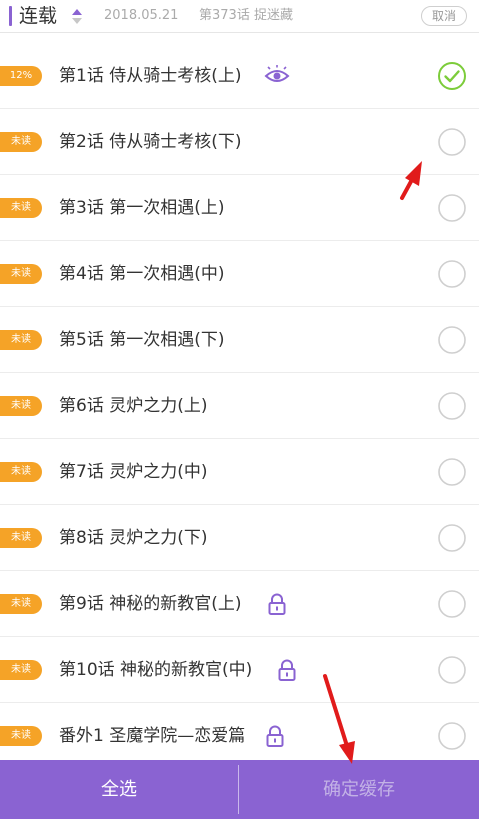 The image size is (479, 819). I want to click on latest-chapter: 第373话 捉迷藏, so click(246, 15).